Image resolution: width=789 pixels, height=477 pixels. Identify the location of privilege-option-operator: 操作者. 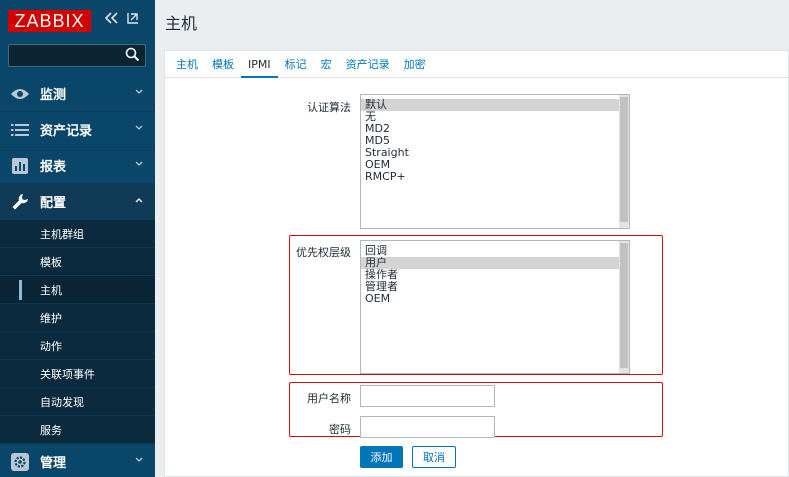
(495, 275).